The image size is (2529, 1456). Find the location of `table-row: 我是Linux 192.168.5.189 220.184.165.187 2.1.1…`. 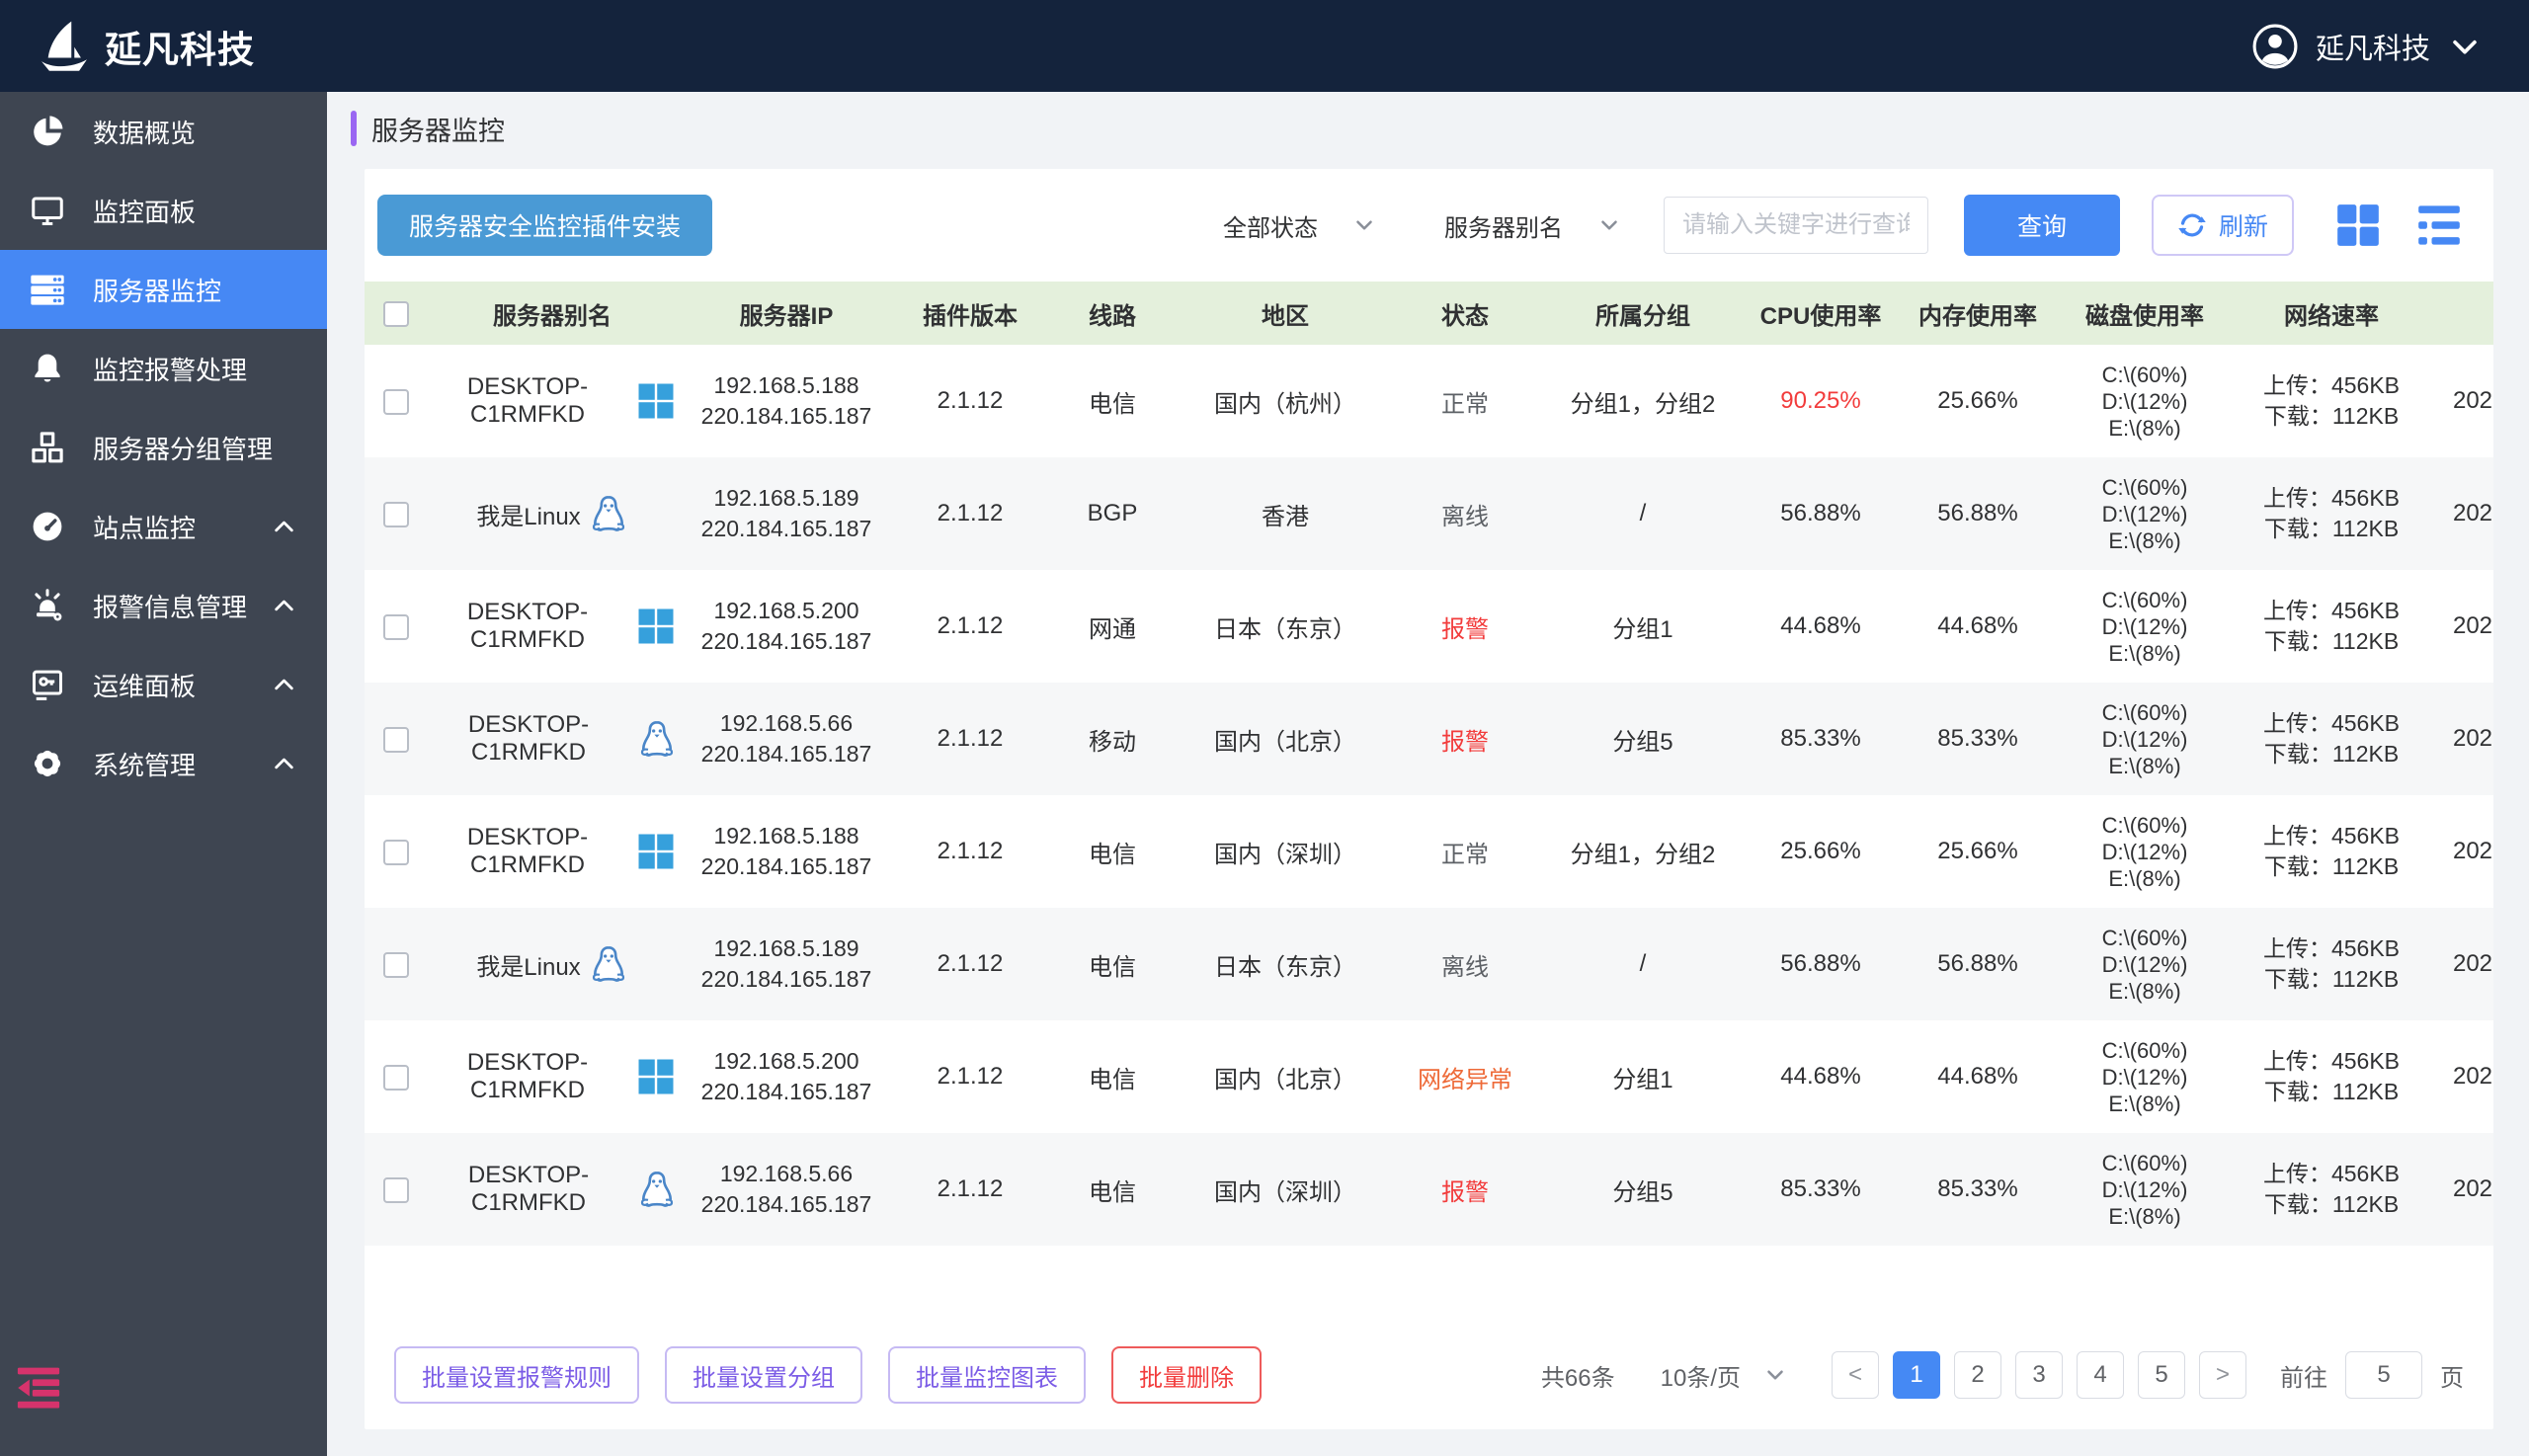

table-row: 我是Linux 192.168.5.189 220.184.165.187 2.1.1… is located at coordinates (1429, 513).